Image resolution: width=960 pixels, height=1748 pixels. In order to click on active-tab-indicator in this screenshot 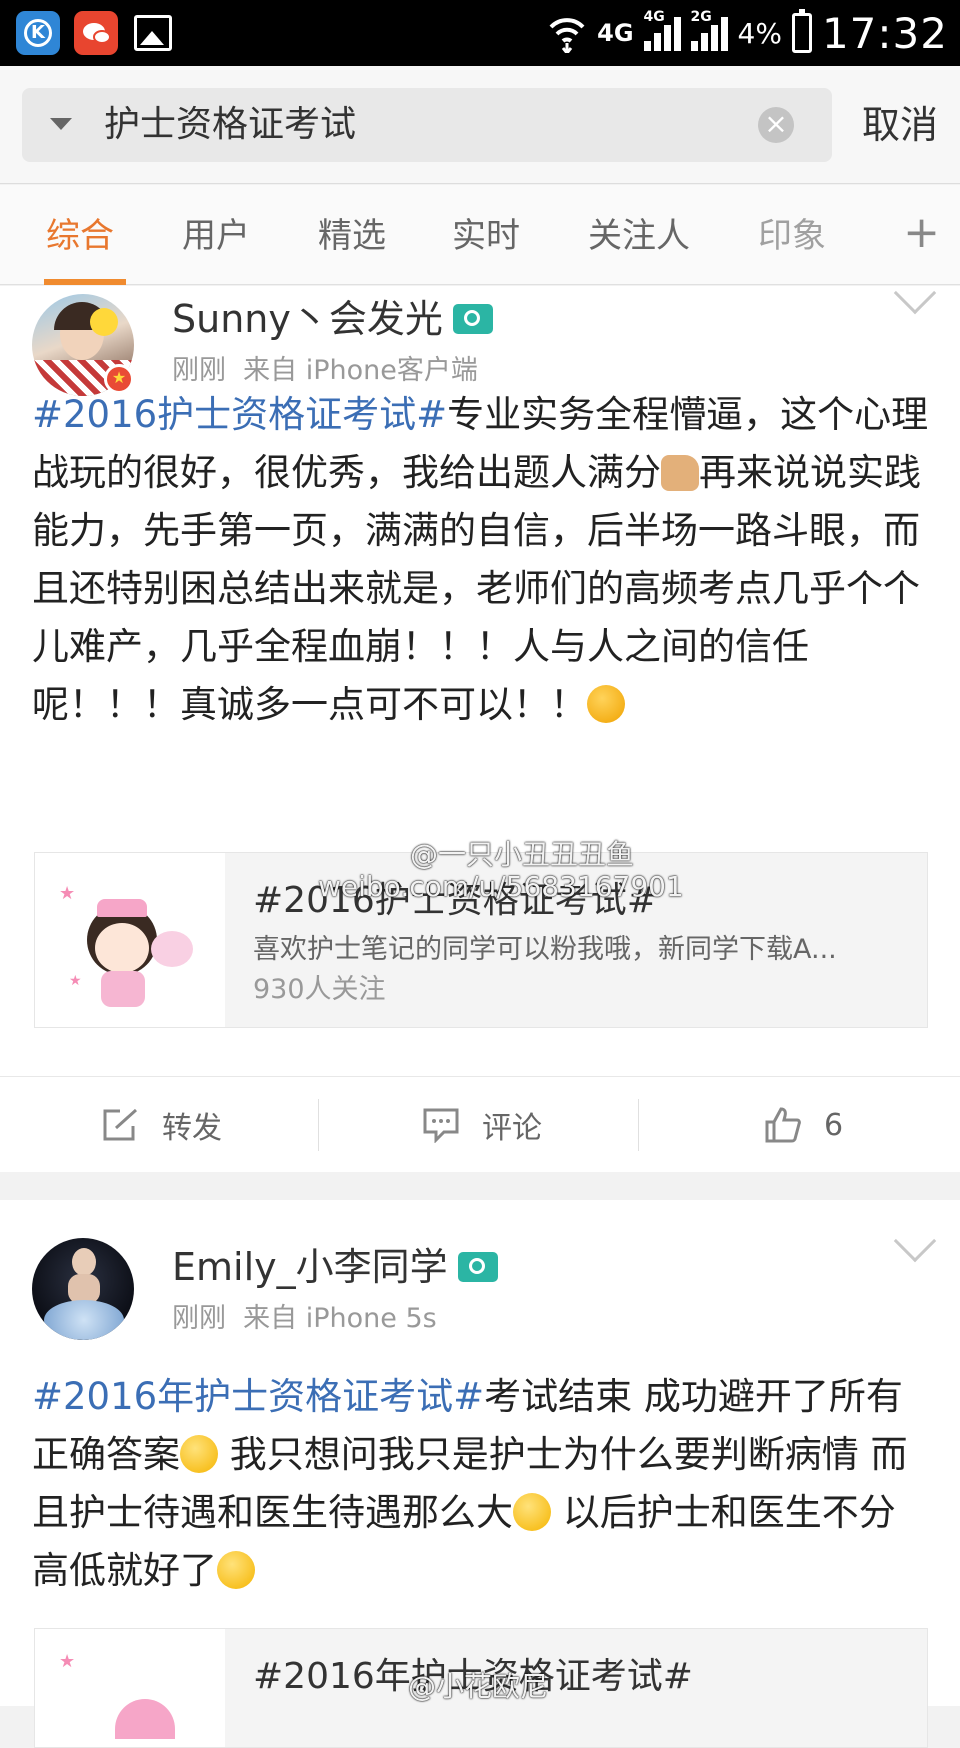, I will do `click(85, 282)`.